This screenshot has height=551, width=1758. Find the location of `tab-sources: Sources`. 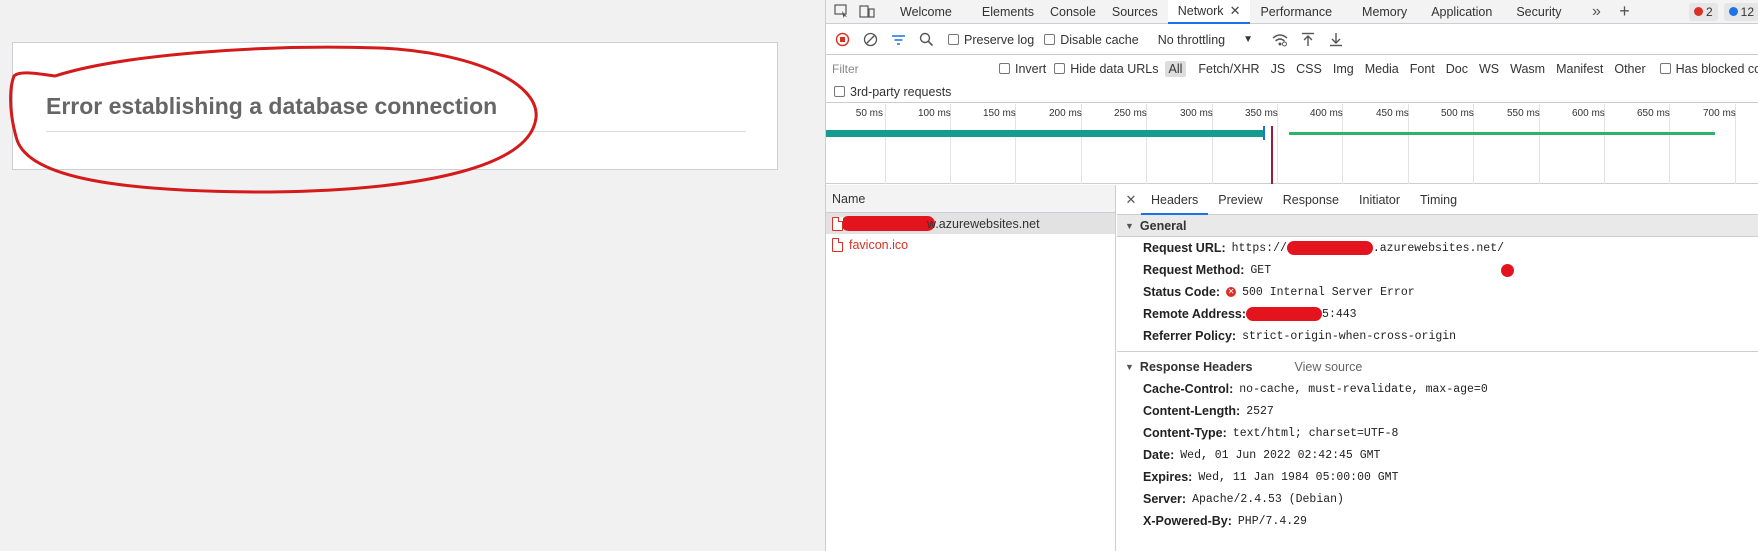

tab-sources: Sources is located at coordinates (1135, 12).